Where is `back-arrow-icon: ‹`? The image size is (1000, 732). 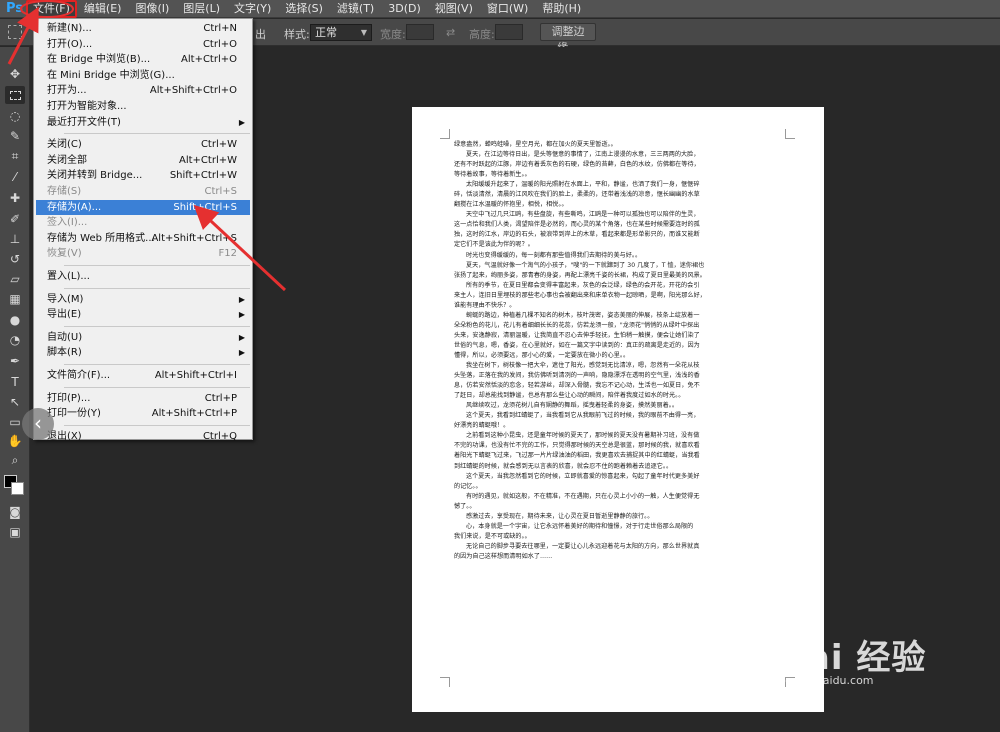
back-arrow-icon: ‹ is located at coordinates (38, 424).